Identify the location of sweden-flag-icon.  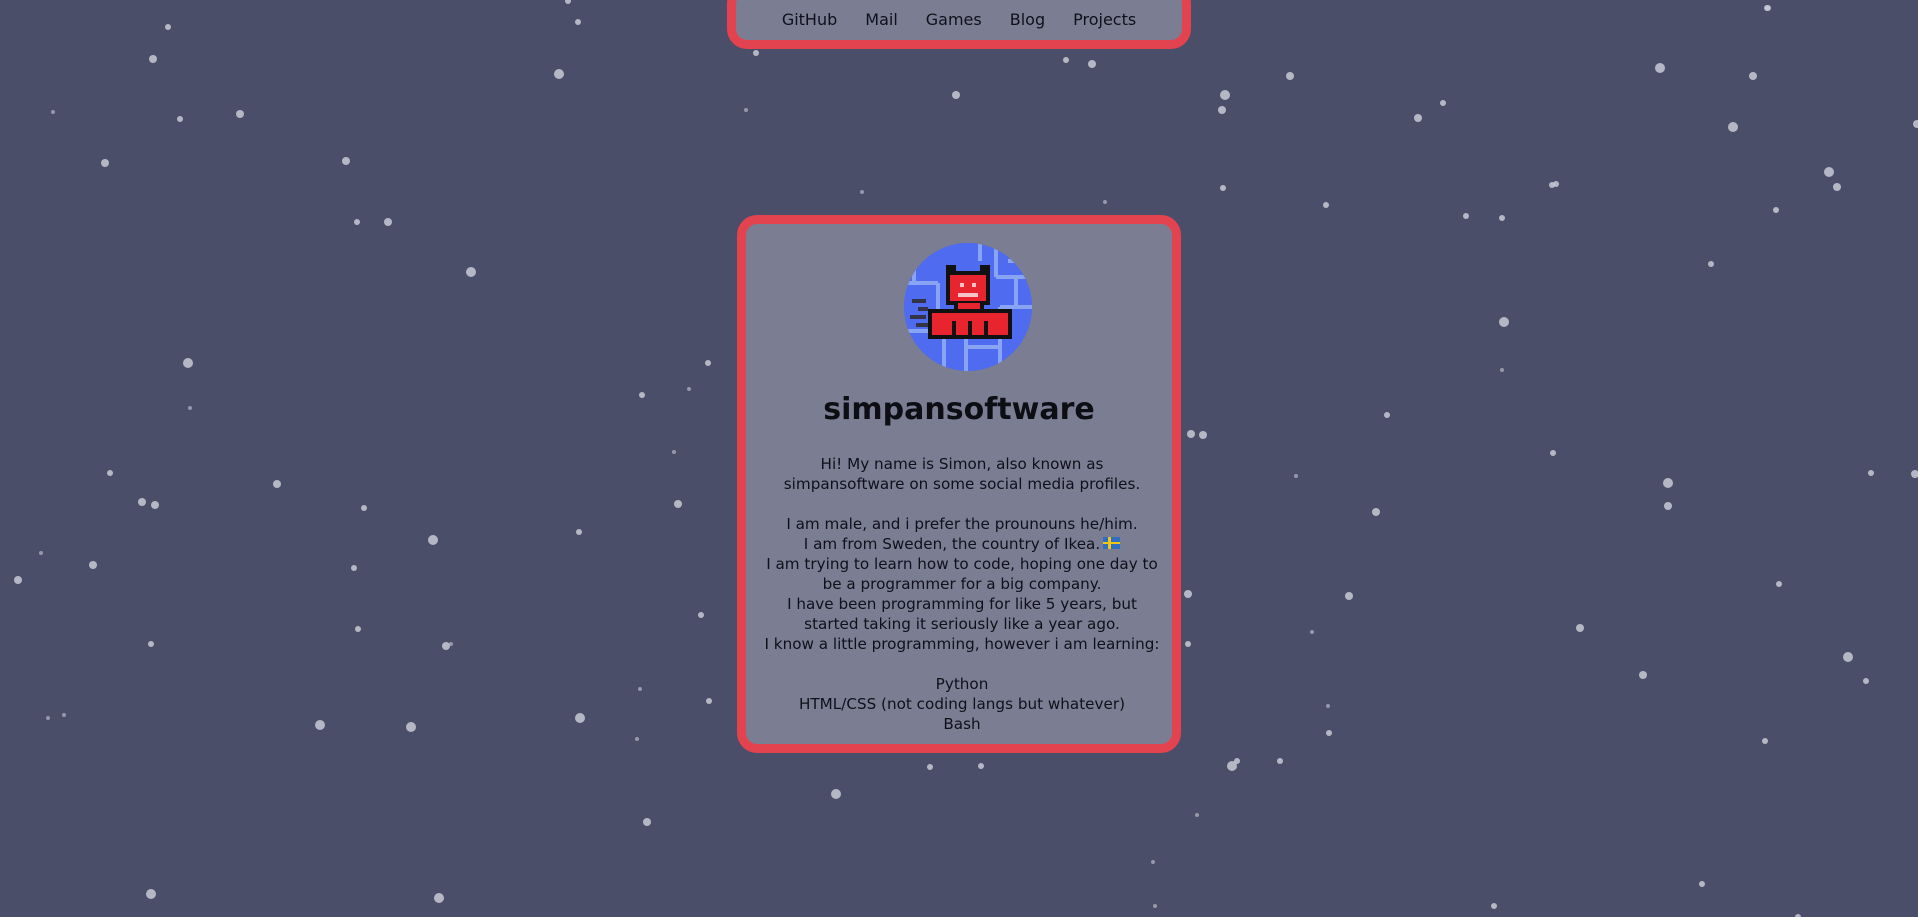
(1112, 543).